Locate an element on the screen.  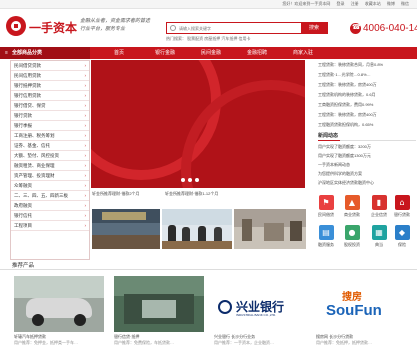
sidebar-item: 银行季报 › is located at coordinates (50, 126).